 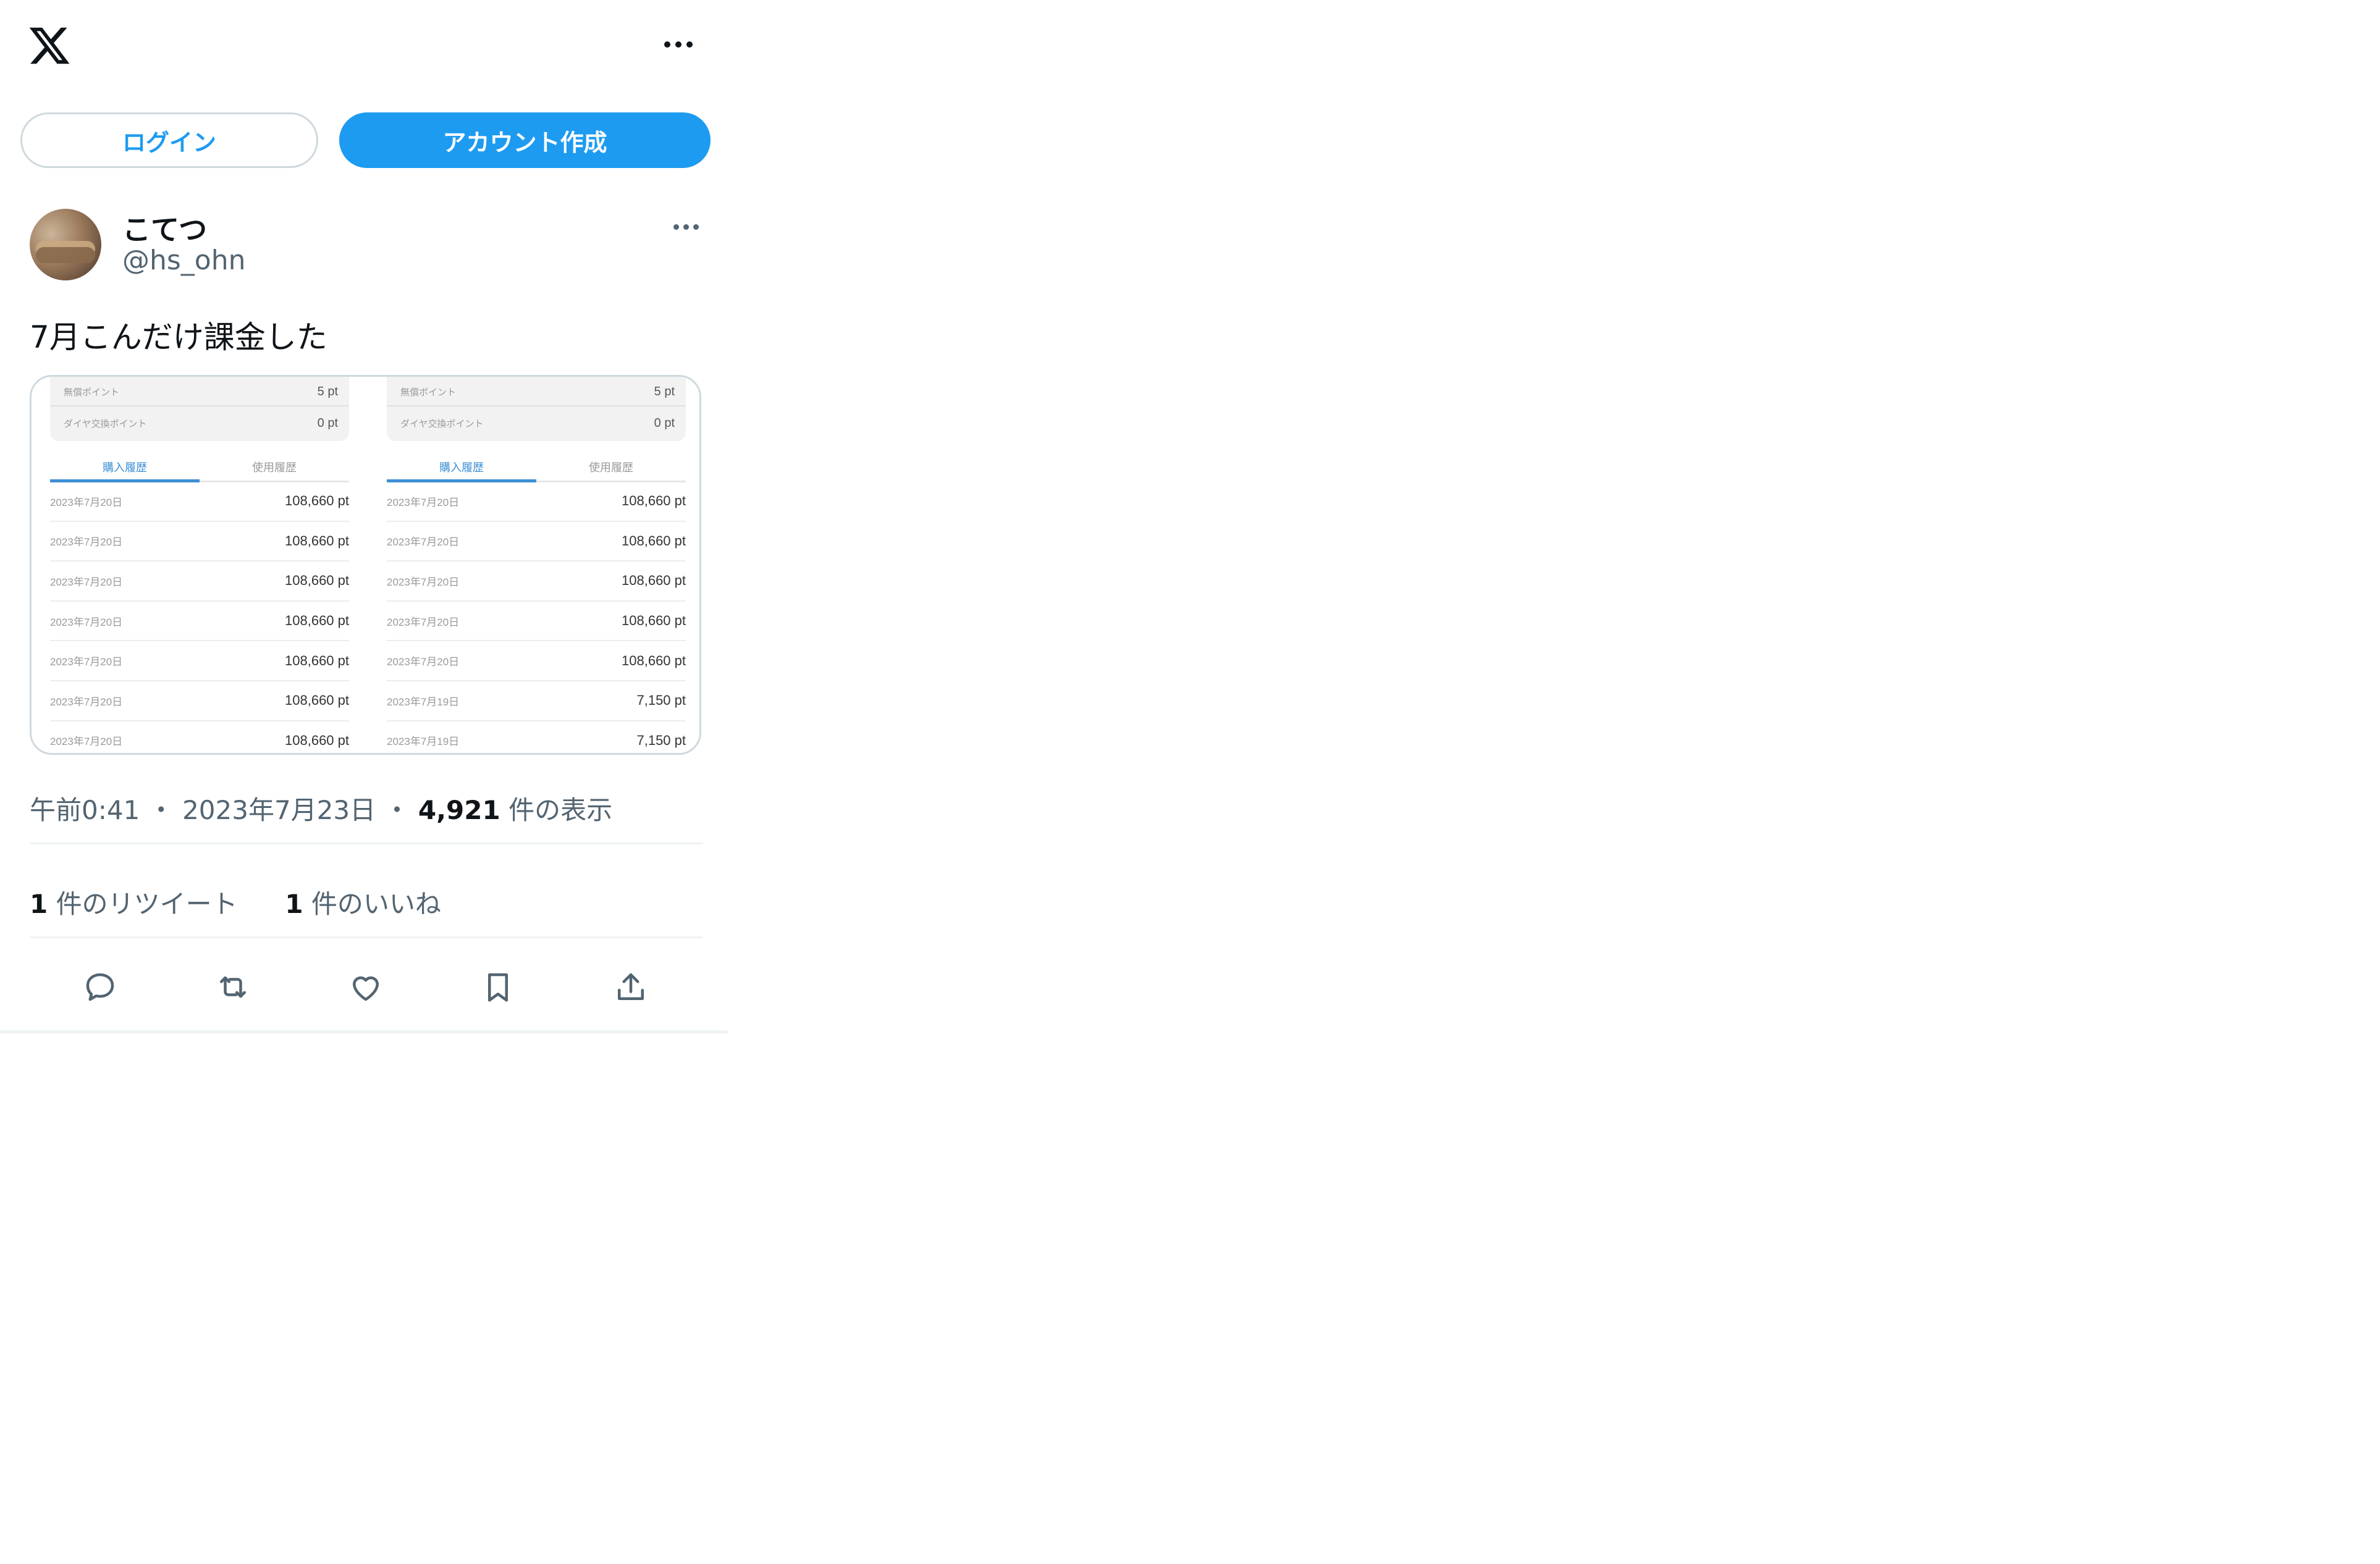 What do you see at coordinates (364, 46) in the screenshot?
I see `top-bar` at bounding box center [364, 46].